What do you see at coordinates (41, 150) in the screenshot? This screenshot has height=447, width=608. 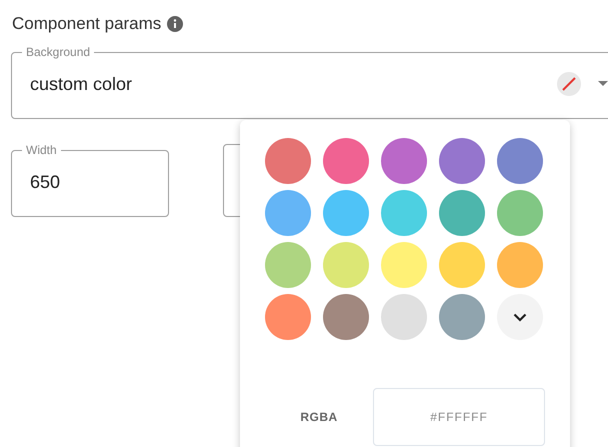 I see `field-label: Width` at bounding box center [41, 150].